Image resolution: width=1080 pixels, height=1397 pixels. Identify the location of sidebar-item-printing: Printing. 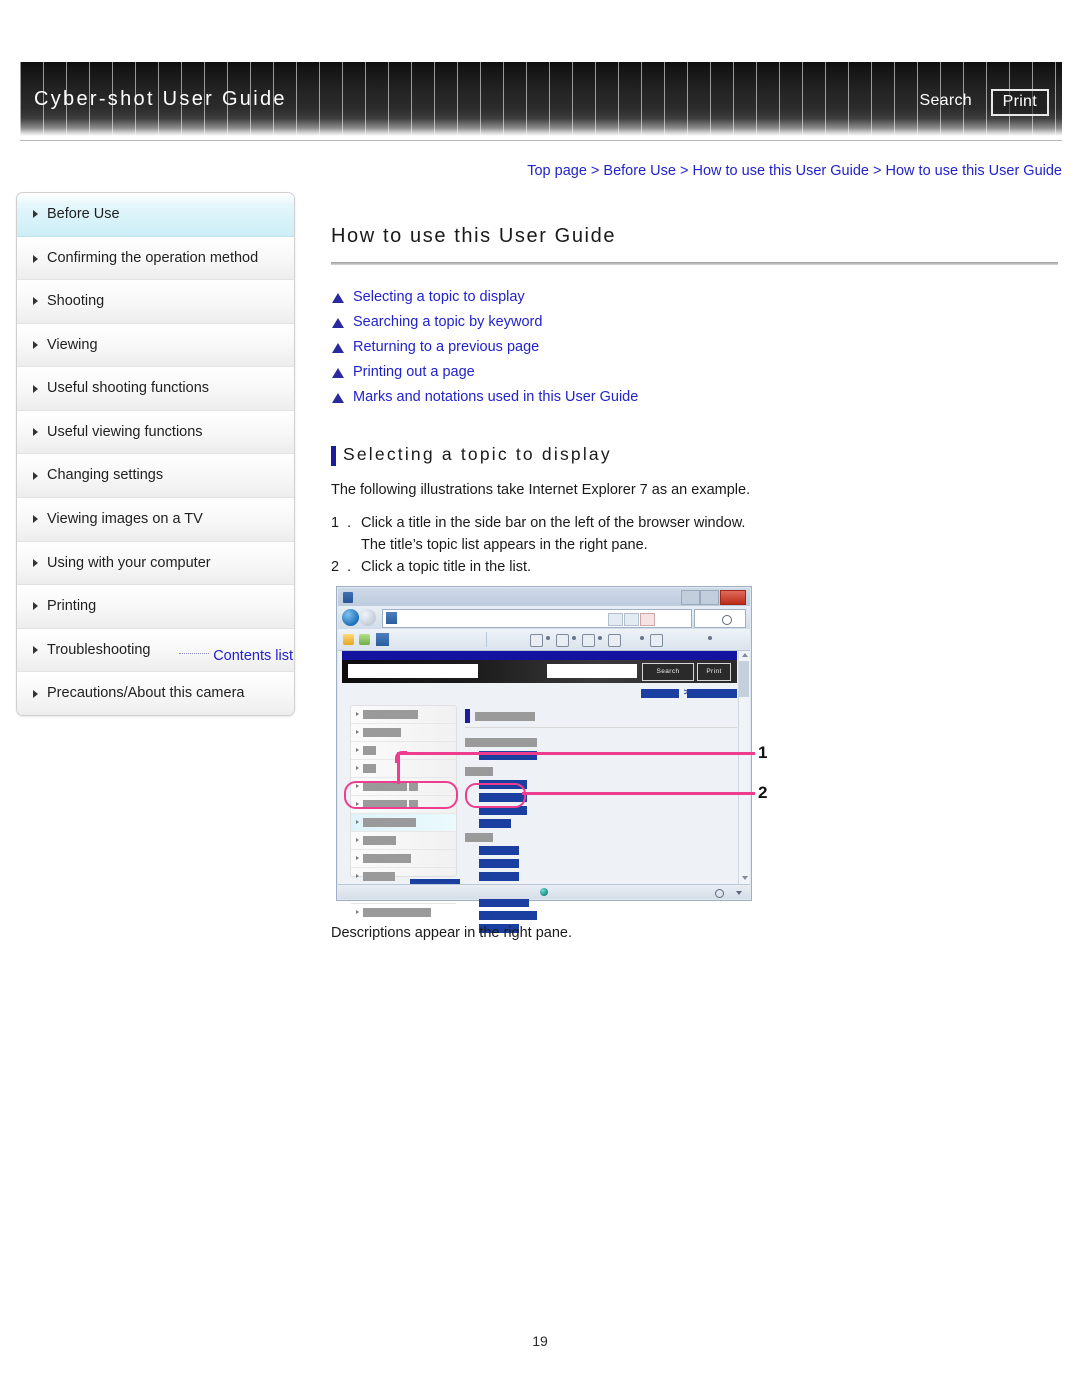
(155, 607).